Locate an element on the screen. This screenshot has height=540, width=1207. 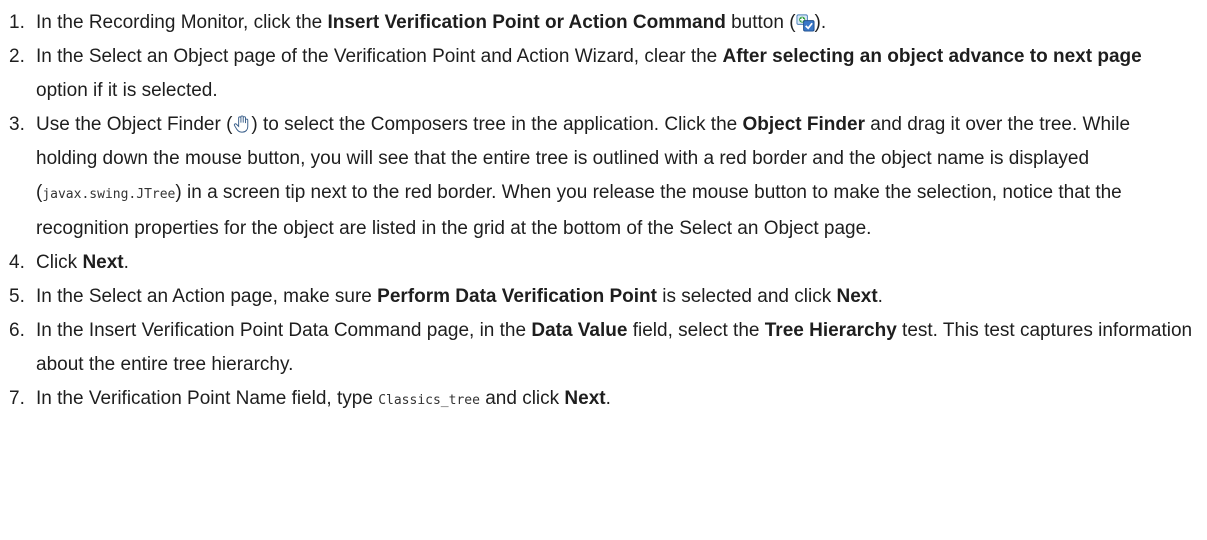
code-literal: Classics_tree is located at coordinates (429, 400).